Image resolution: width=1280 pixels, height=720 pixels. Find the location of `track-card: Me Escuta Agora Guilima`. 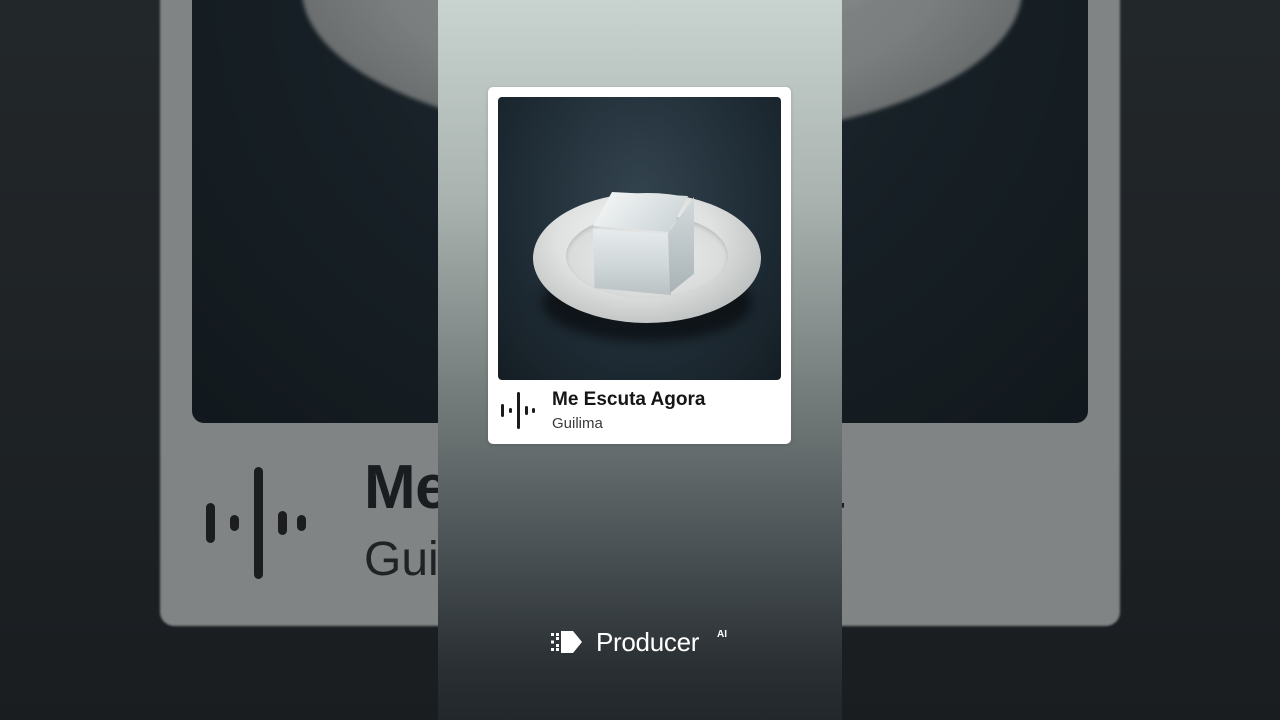

track-card: Me Escuta Agora Guilima is located at coordinates (639, 265).